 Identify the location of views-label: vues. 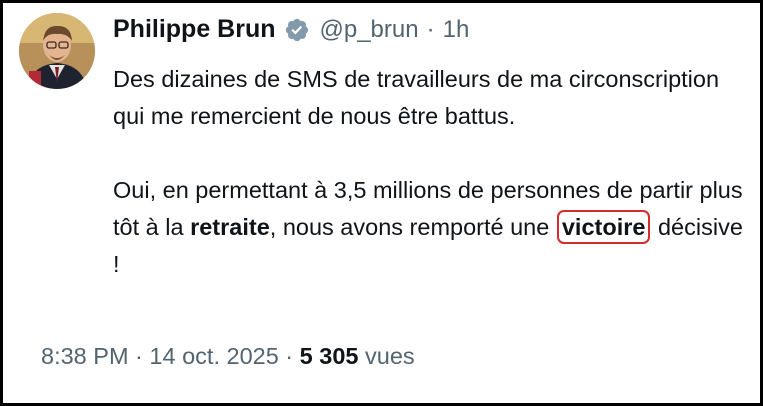
(386, 356).